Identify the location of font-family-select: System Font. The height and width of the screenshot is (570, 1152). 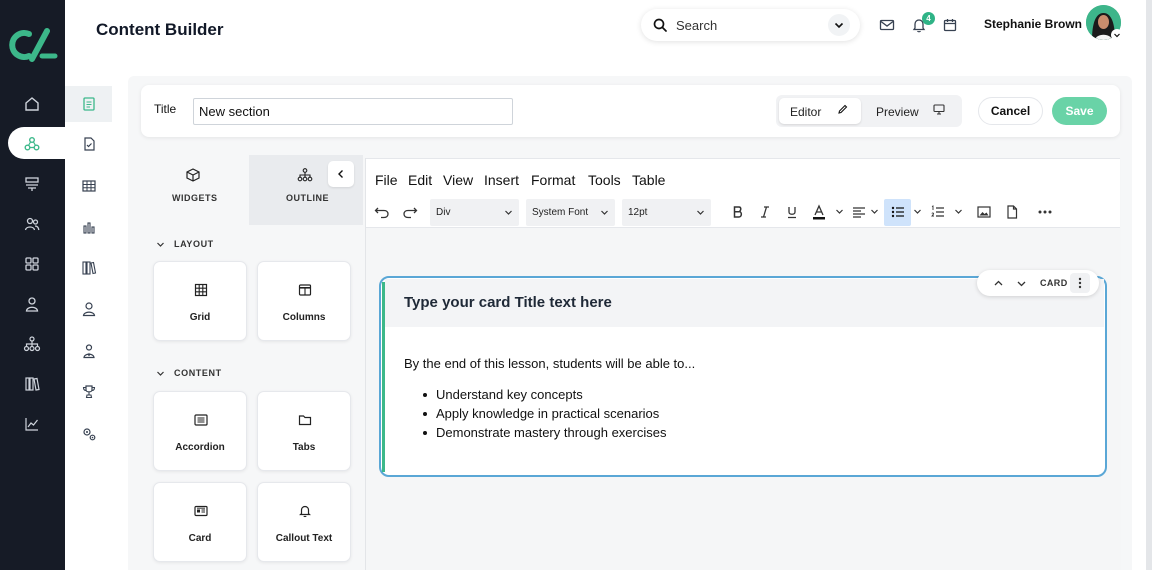
(570, 212).